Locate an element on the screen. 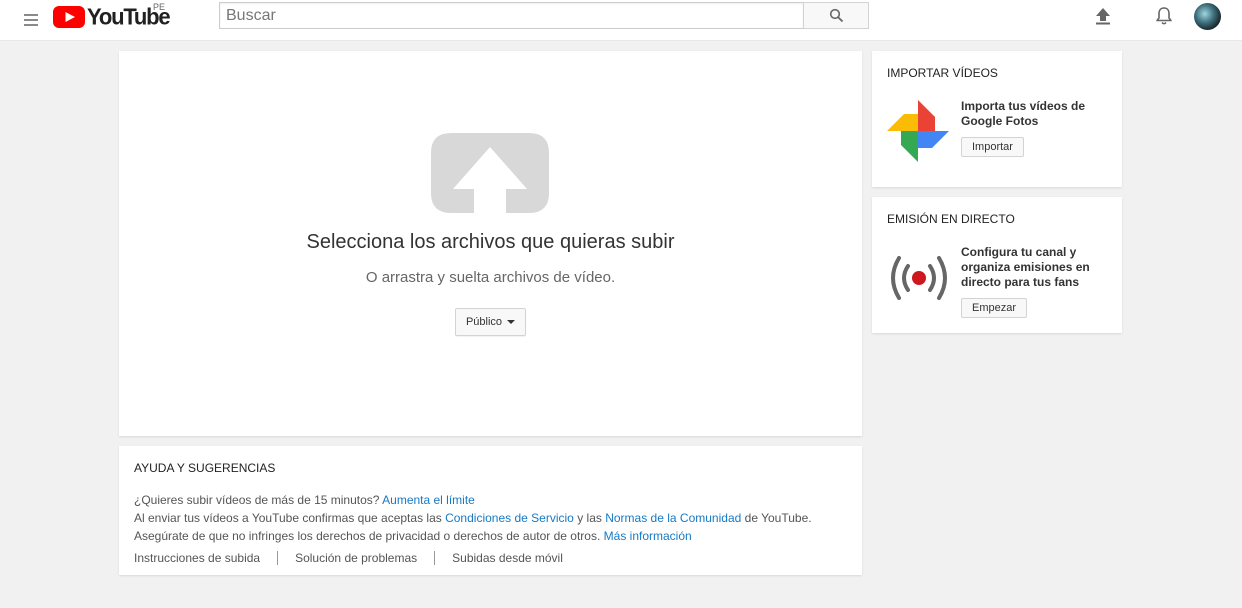 This screenshot has height=608, width=1242. upload-icon is located at coordinates (1103, 16).